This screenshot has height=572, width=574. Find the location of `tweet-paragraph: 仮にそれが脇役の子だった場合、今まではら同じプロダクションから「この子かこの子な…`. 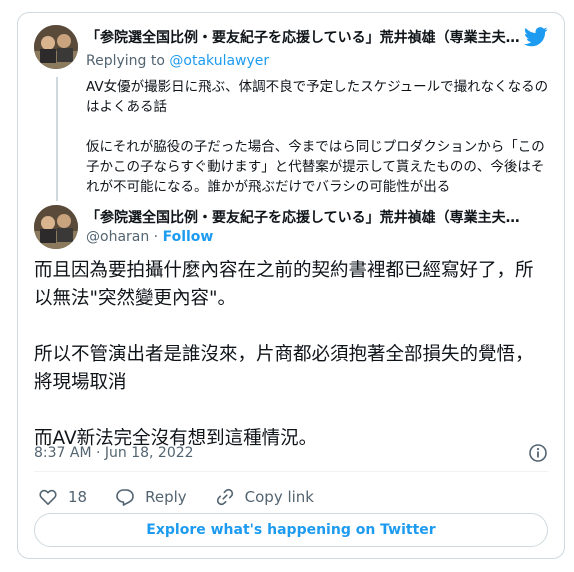

tweet-paragraph: 仮にそれが脇役の子だった場合、今まではら同じプロダクションから「この子かこの子な… is located at coordinates (315, 167).